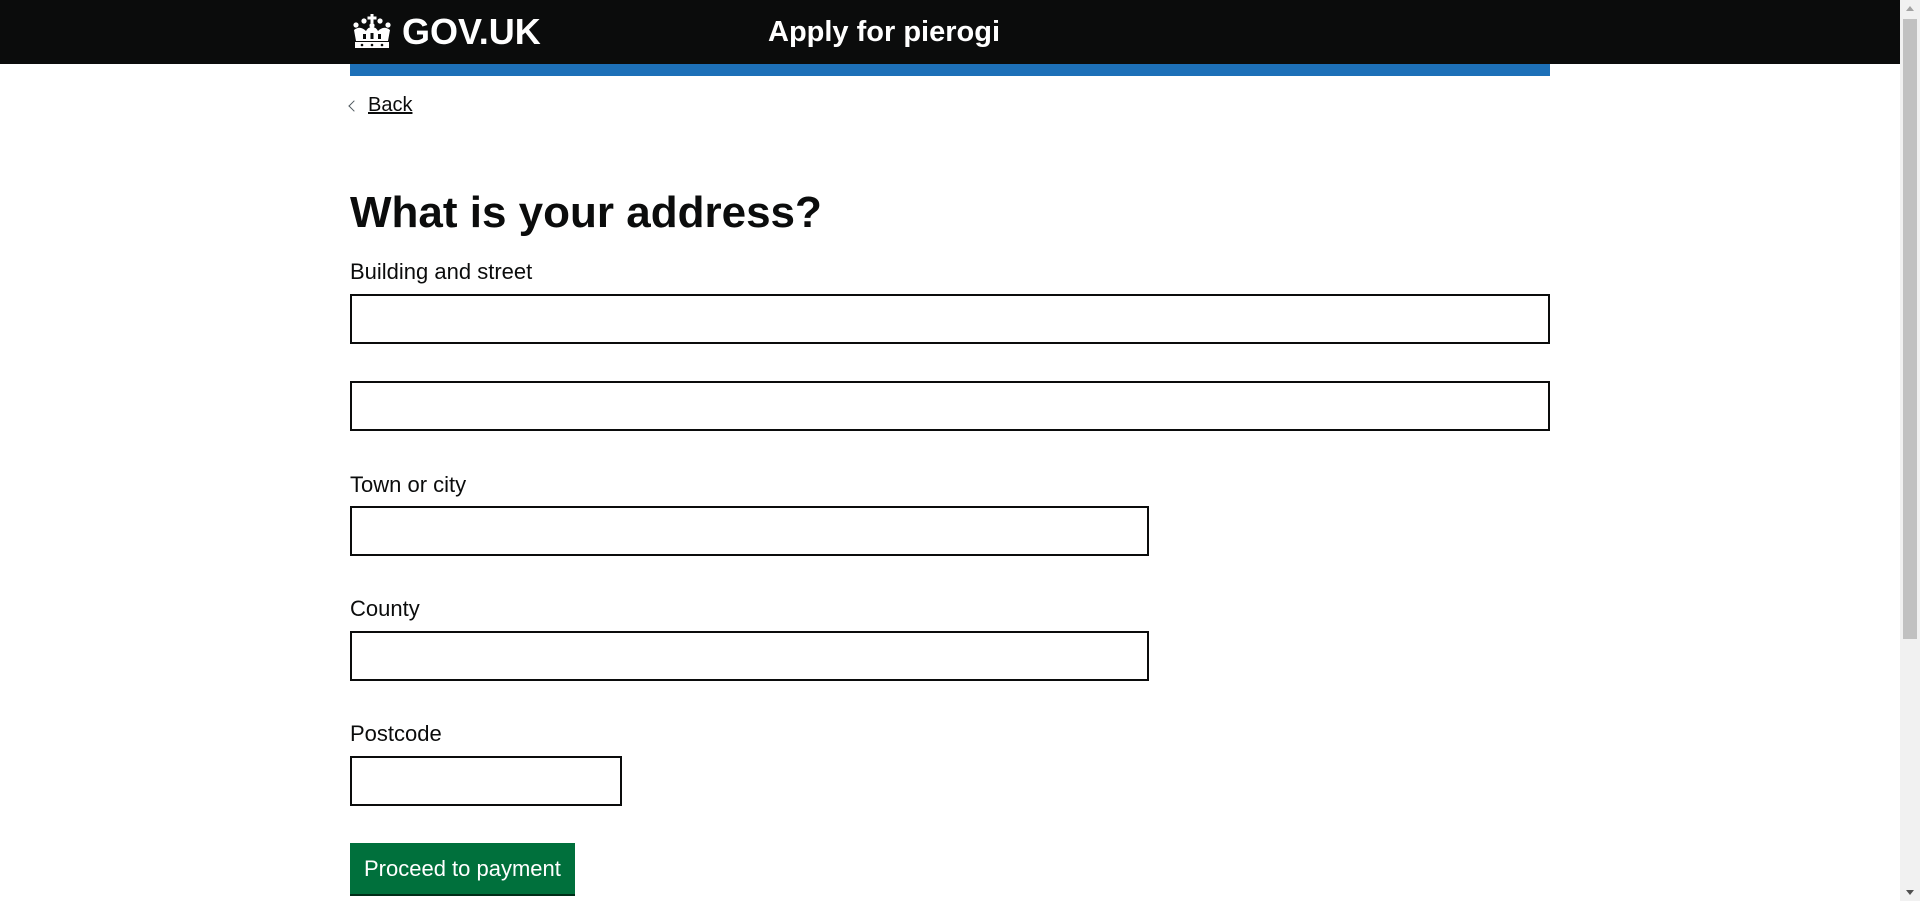  What do you see at coordinates (950, 406) in the screenshot?
I see `building-street-line2-input` at bounding box center [950, 406].